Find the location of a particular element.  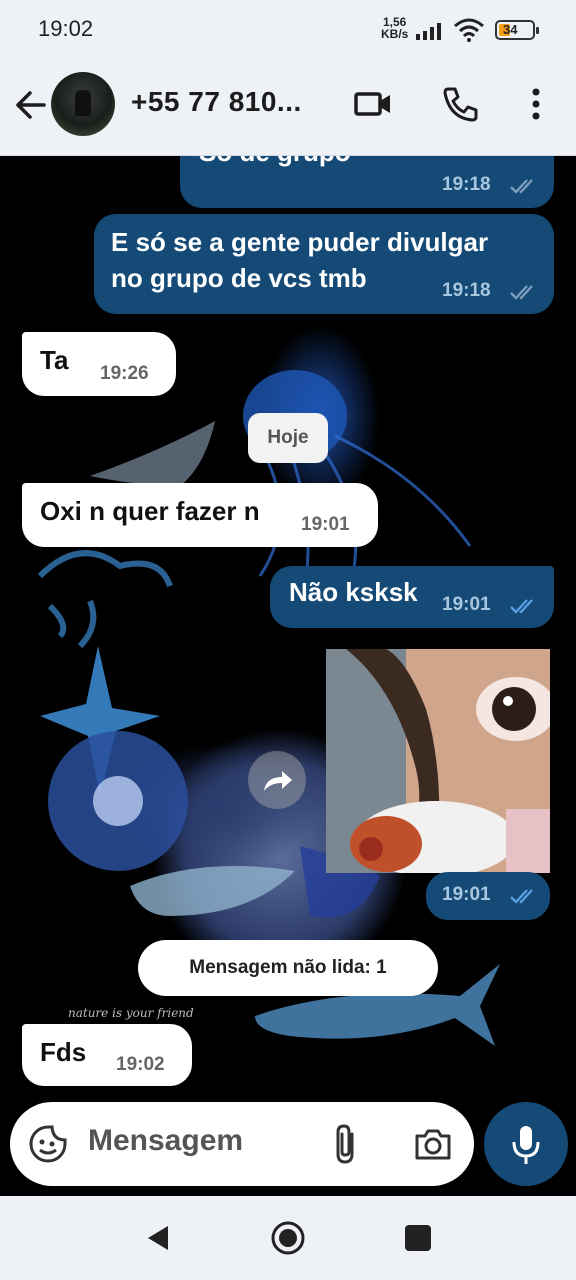

photo-content is located at coordinates (438, 761).